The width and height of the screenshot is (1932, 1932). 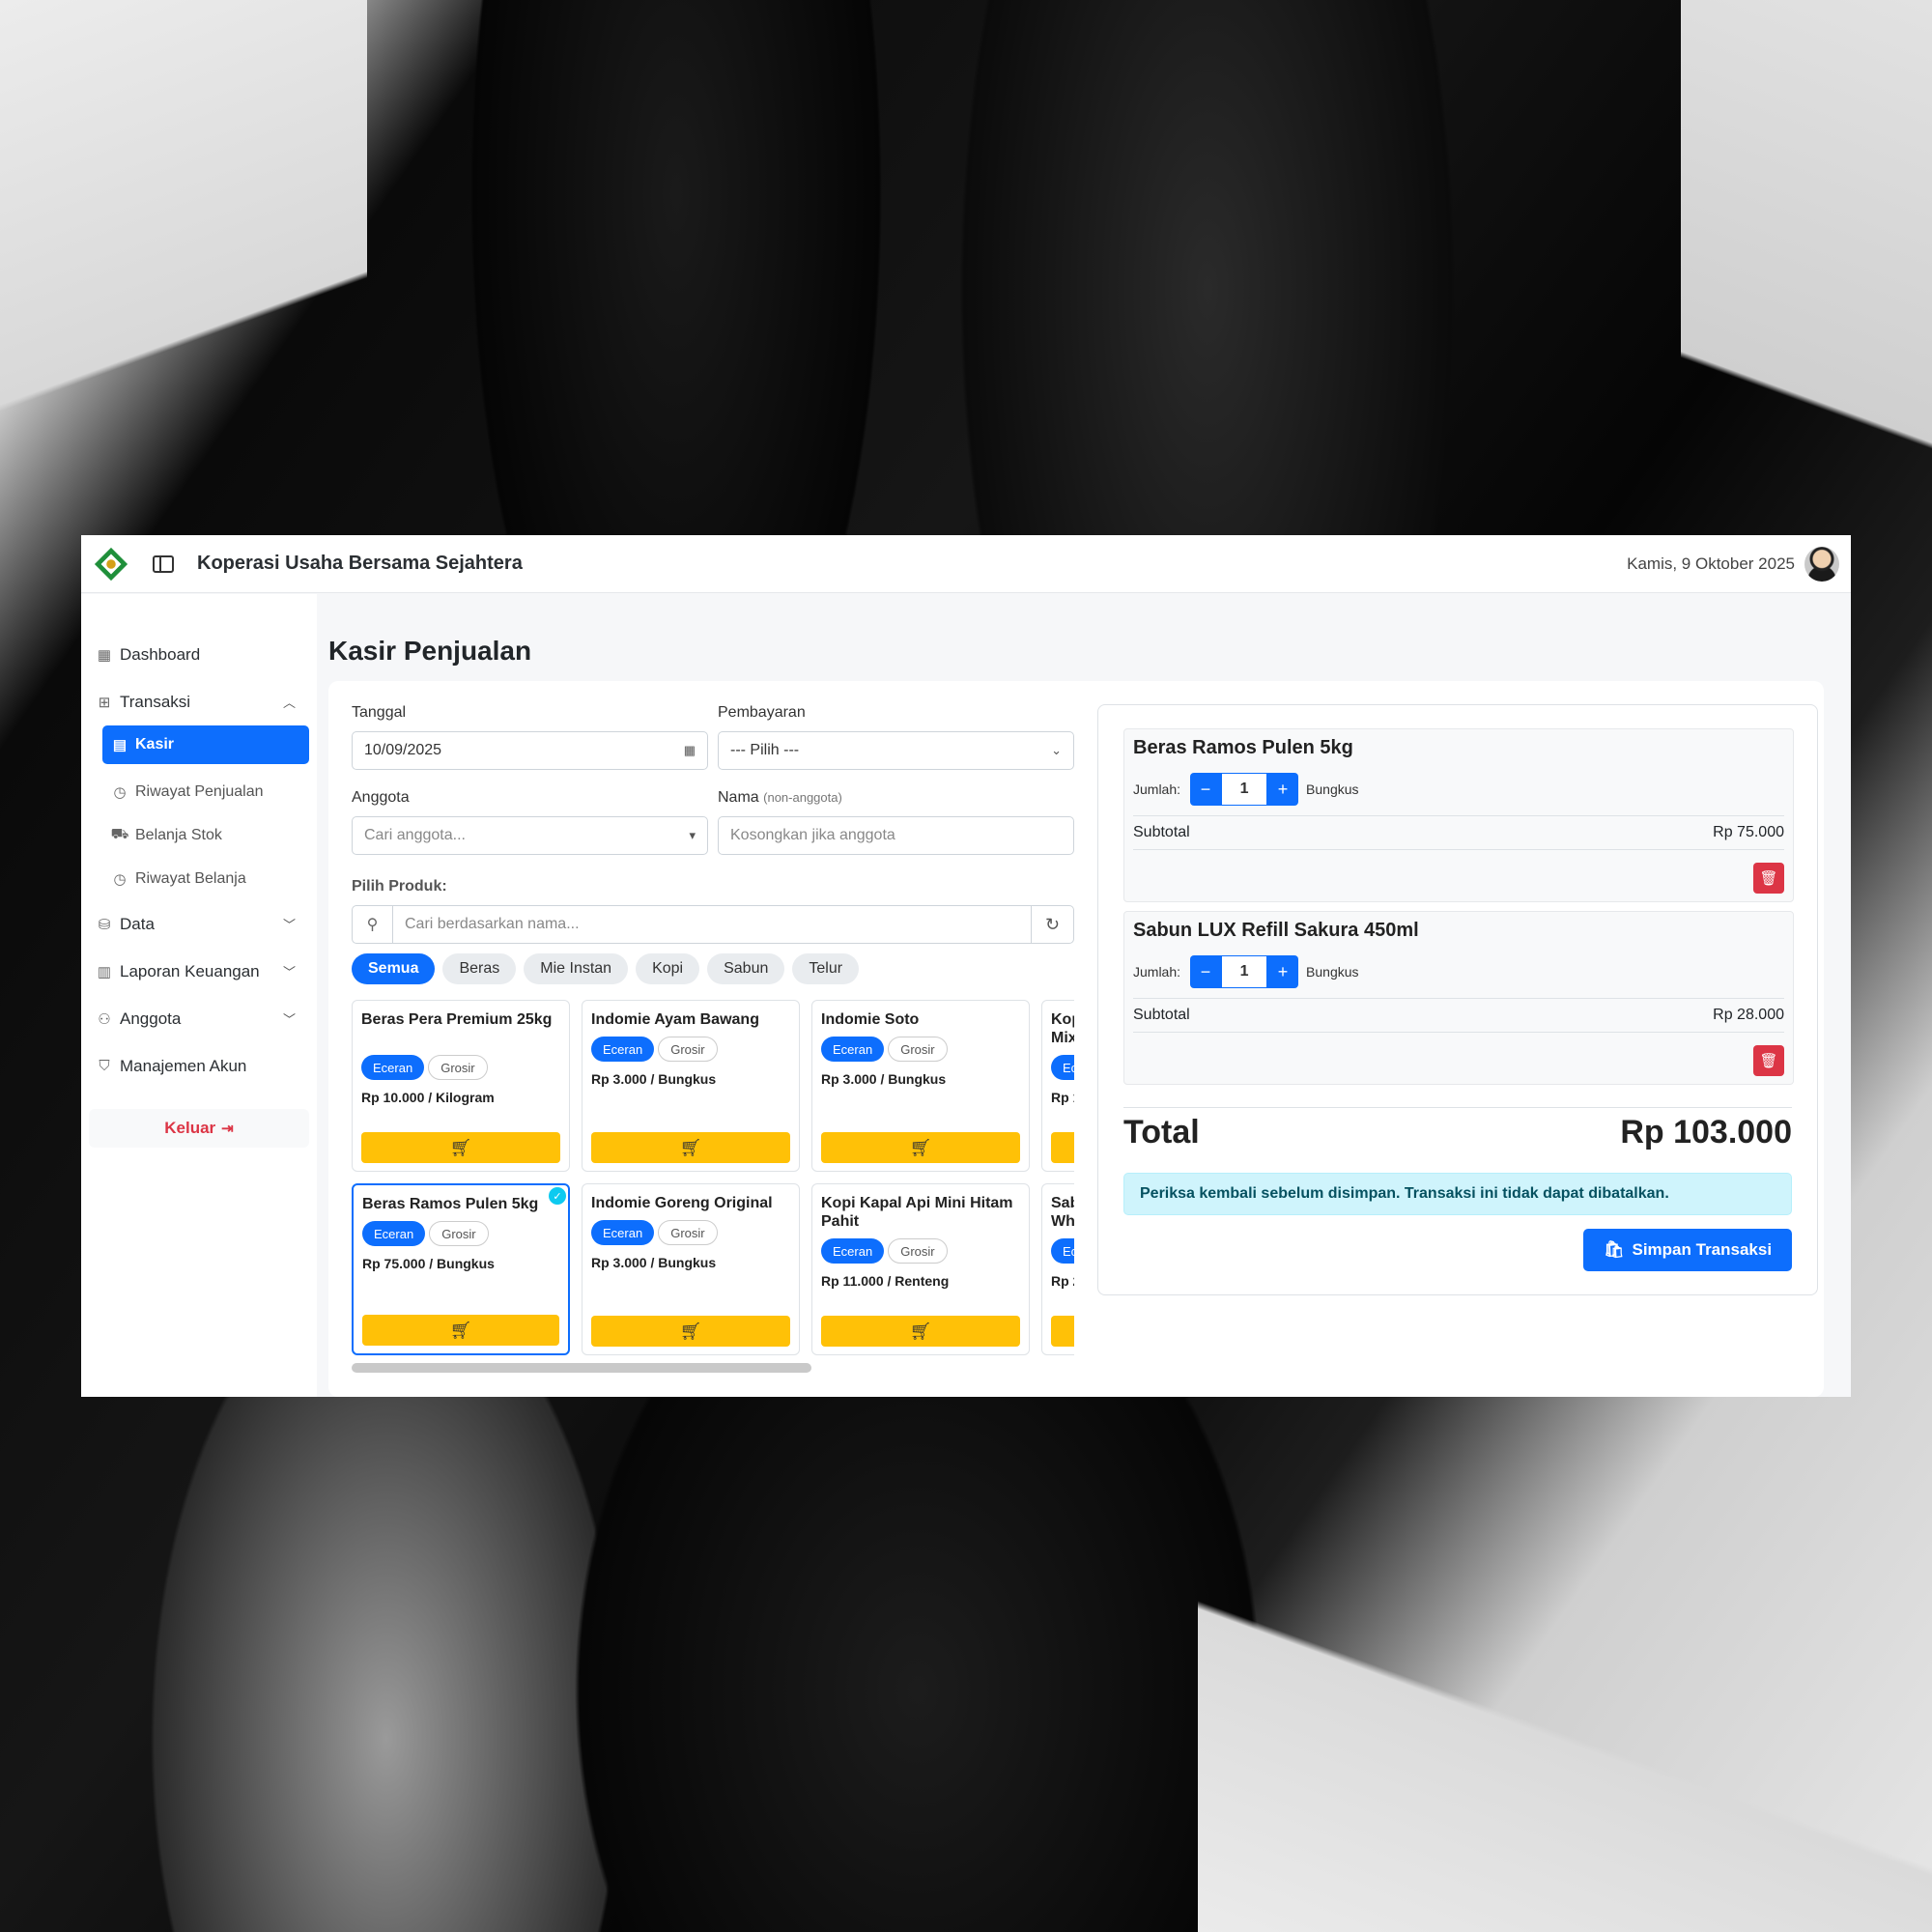 I want to click on tanggal-field: 10/09/2025 ▦, so click(x=530, y=750).